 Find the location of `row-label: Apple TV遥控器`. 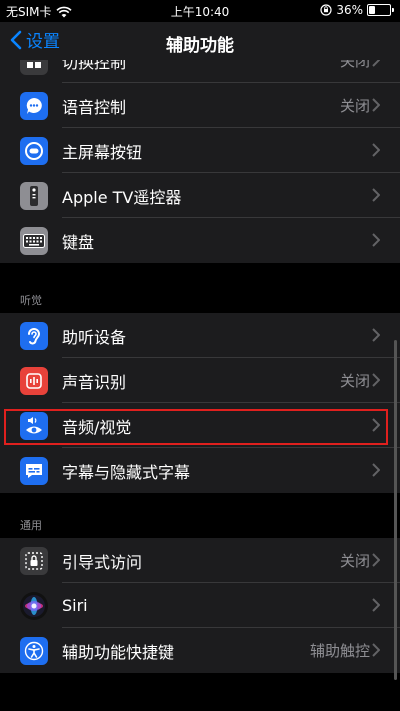

row-label: Apple TV遥控器 is located at coordinates (122, 197).